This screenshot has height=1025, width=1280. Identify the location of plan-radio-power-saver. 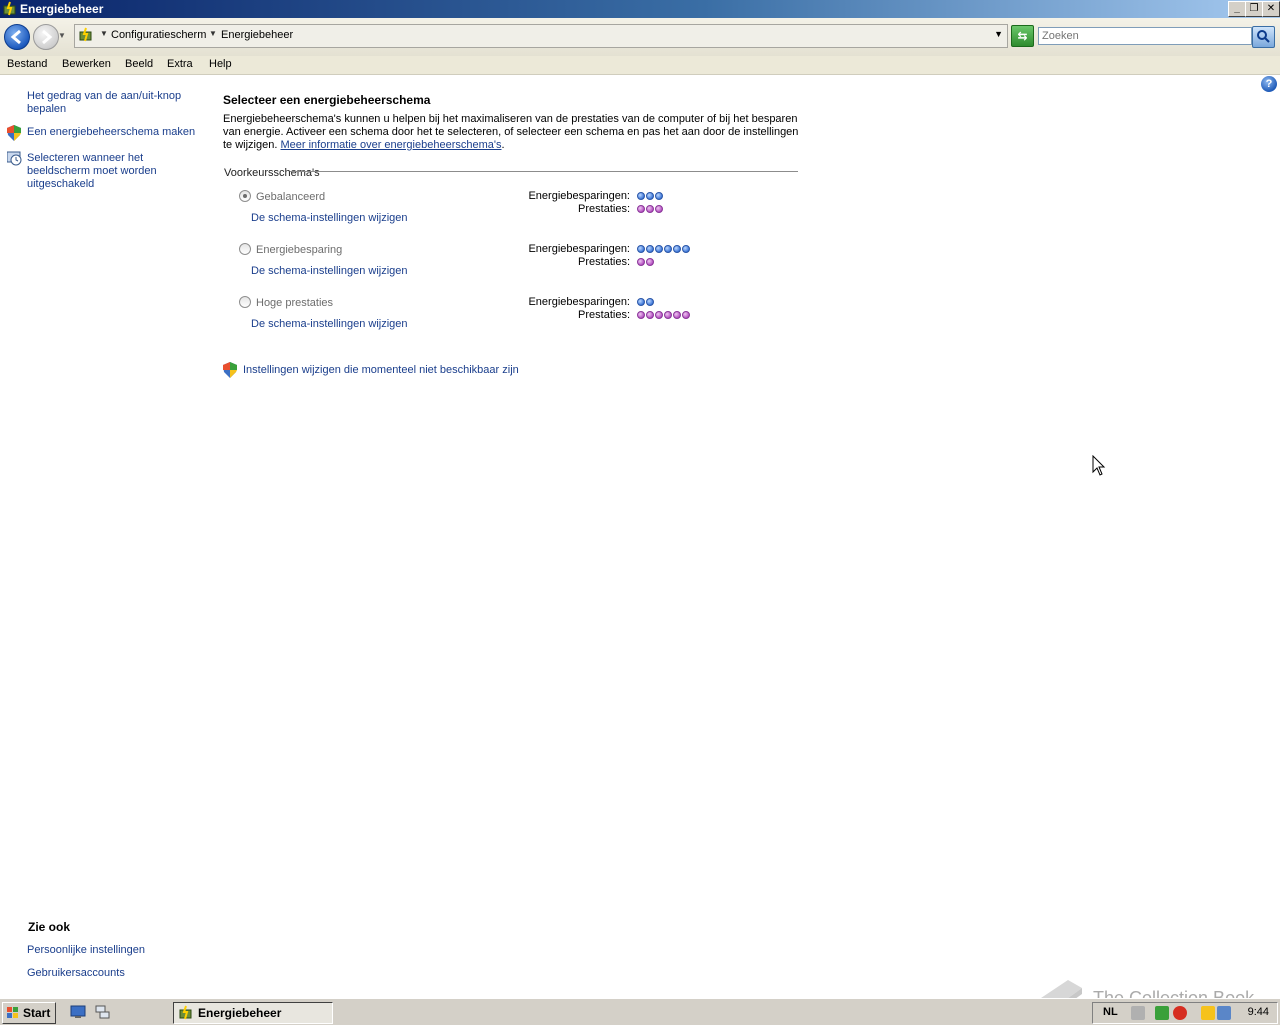
(245, 249).